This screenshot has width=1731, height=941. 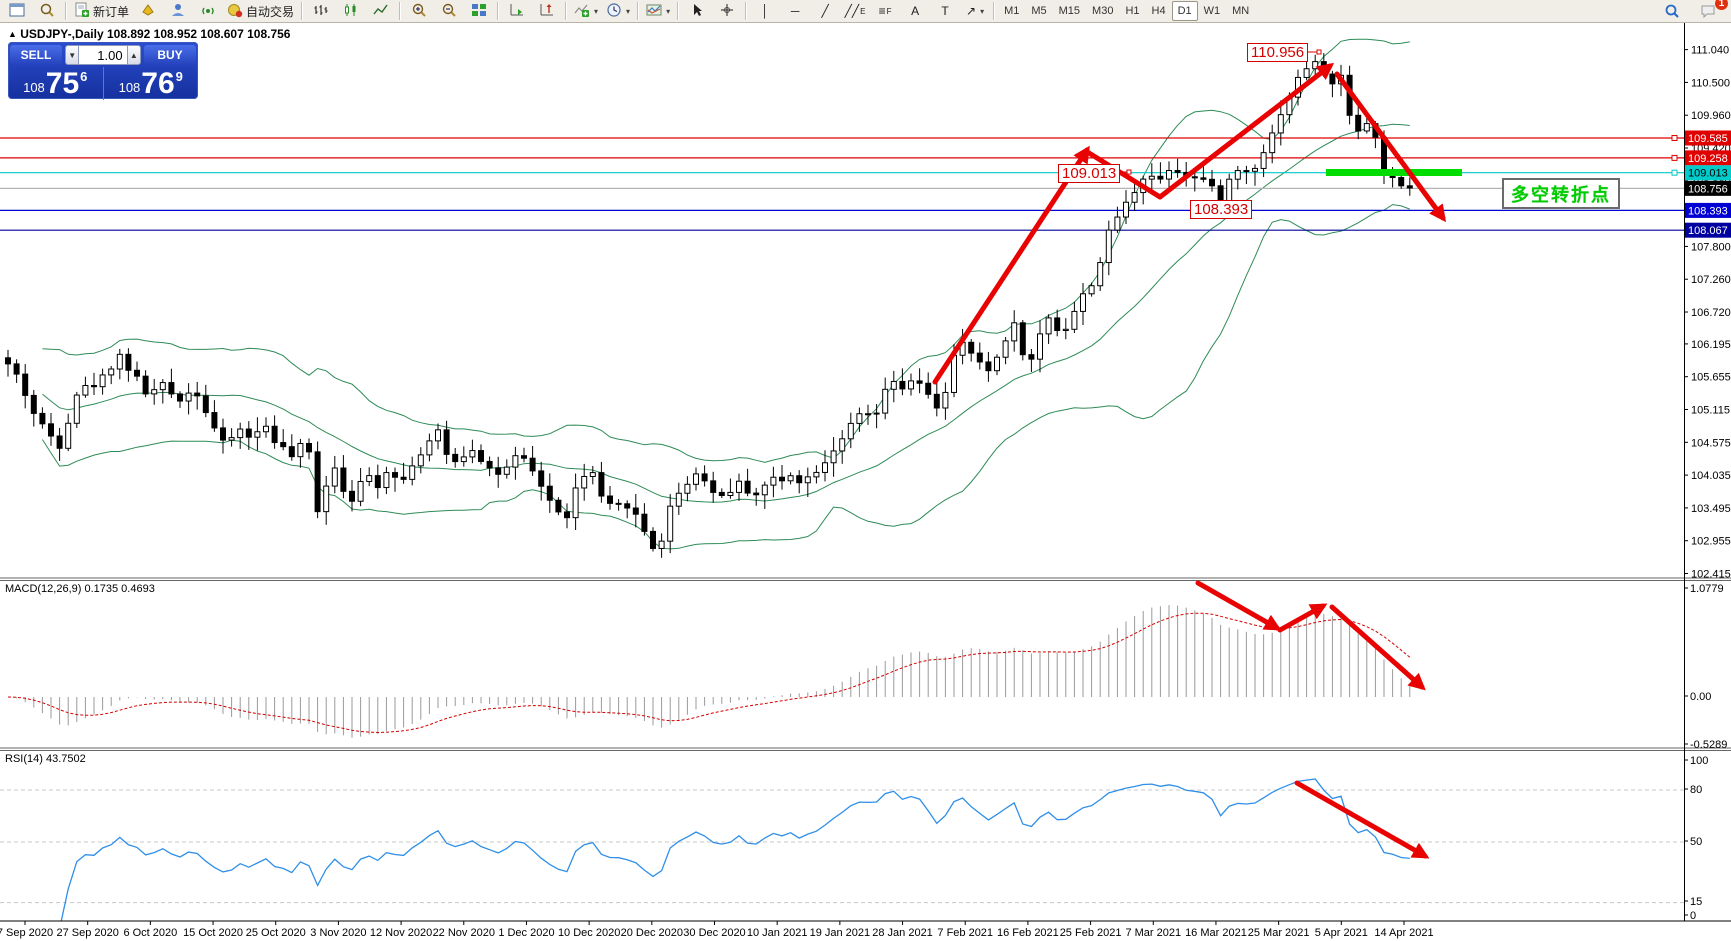 What do you see at coordinates (1278, 52) in the screenshot?
I see `price-callout-label: 110.956` at bounding box center [1278, 52].